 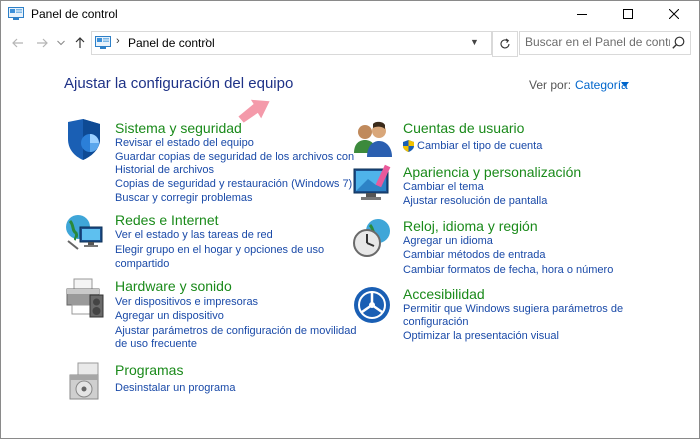 I want to click on minimize-icon, so click(x=582, y=14).